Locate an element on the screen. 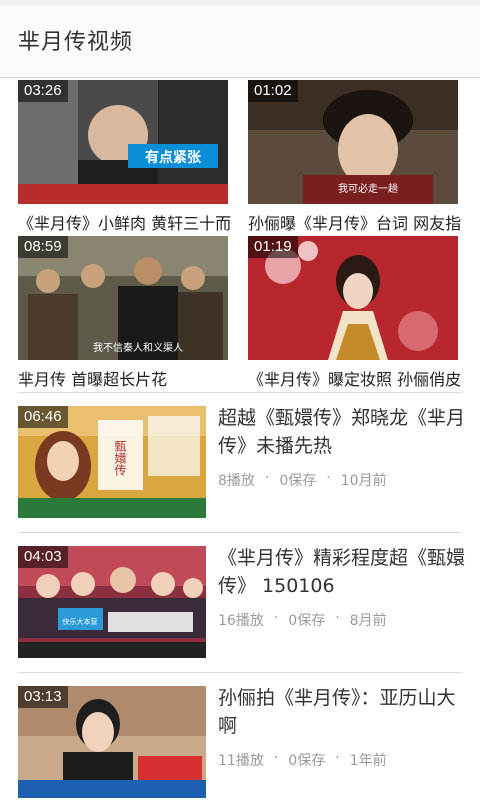 The image size is (480, 800). upload-time: 1年前 is located at coordinates (368, 761).